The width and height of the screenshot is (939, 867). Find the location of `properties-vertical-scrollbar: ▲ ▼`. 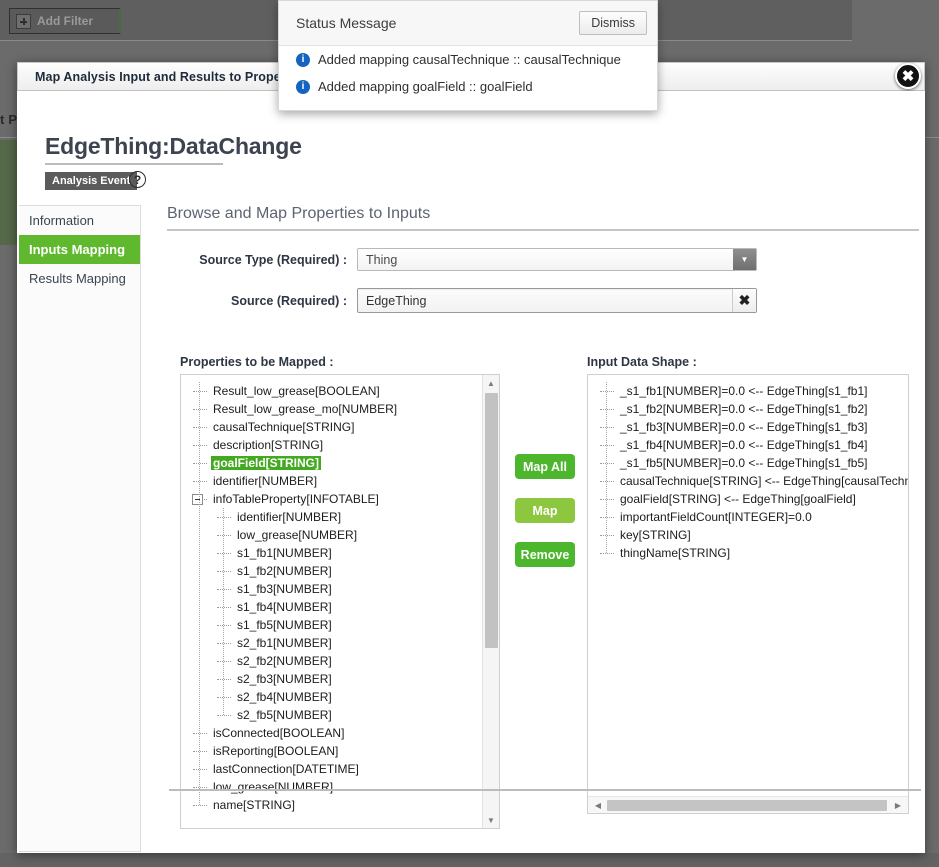

properties-vertical-scrollbar: ▲ ▼ is located at coordinates (490, 601).